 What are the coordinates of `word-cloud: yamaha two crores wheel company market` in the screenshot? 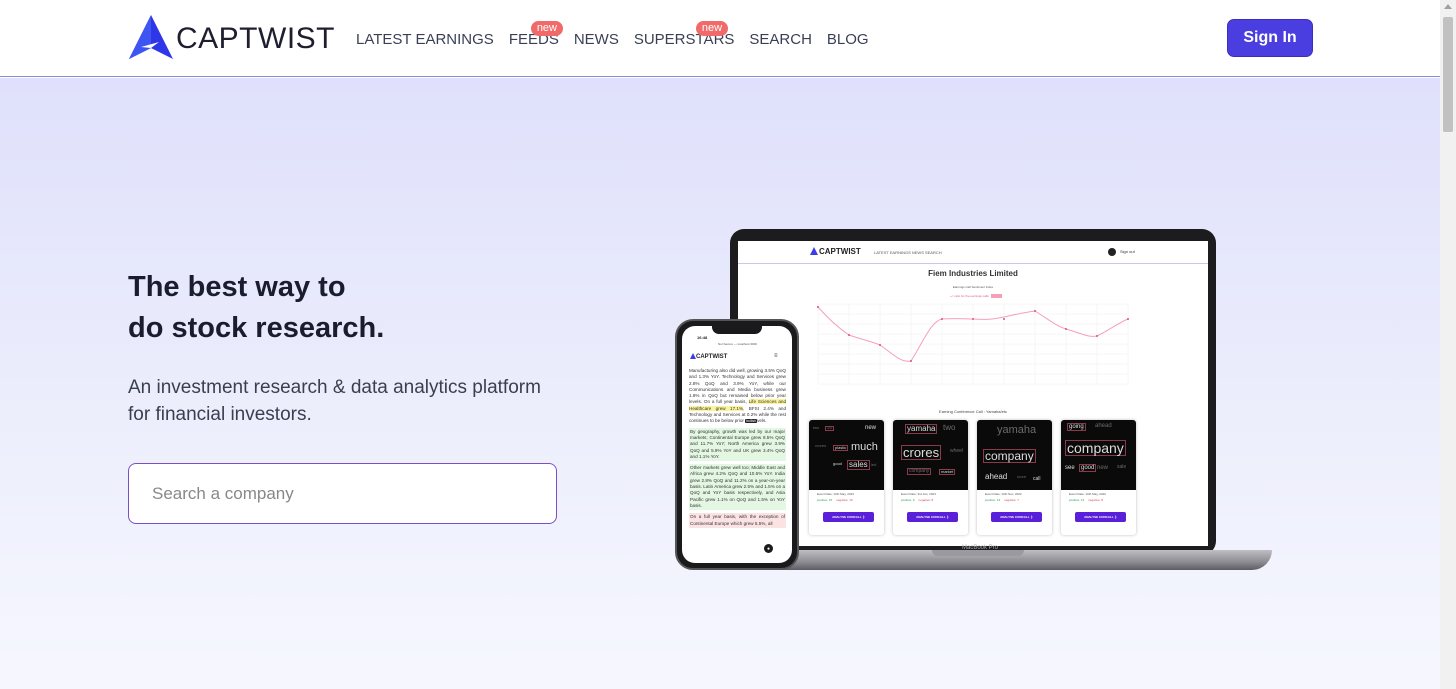 It's located at (930, 455).